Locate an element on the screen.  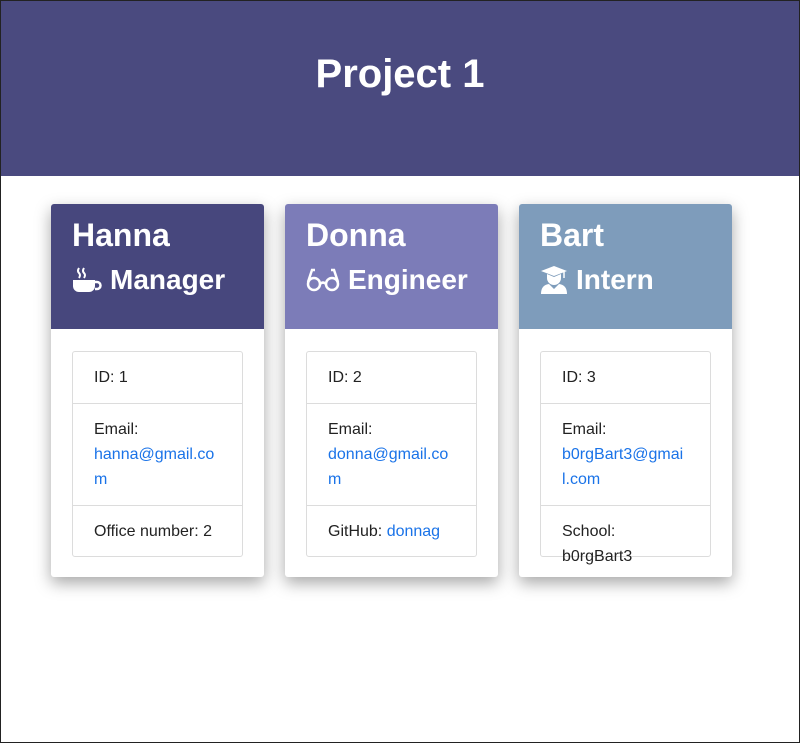
card-header: Hanna Manager is located at coordinates (157, 266).